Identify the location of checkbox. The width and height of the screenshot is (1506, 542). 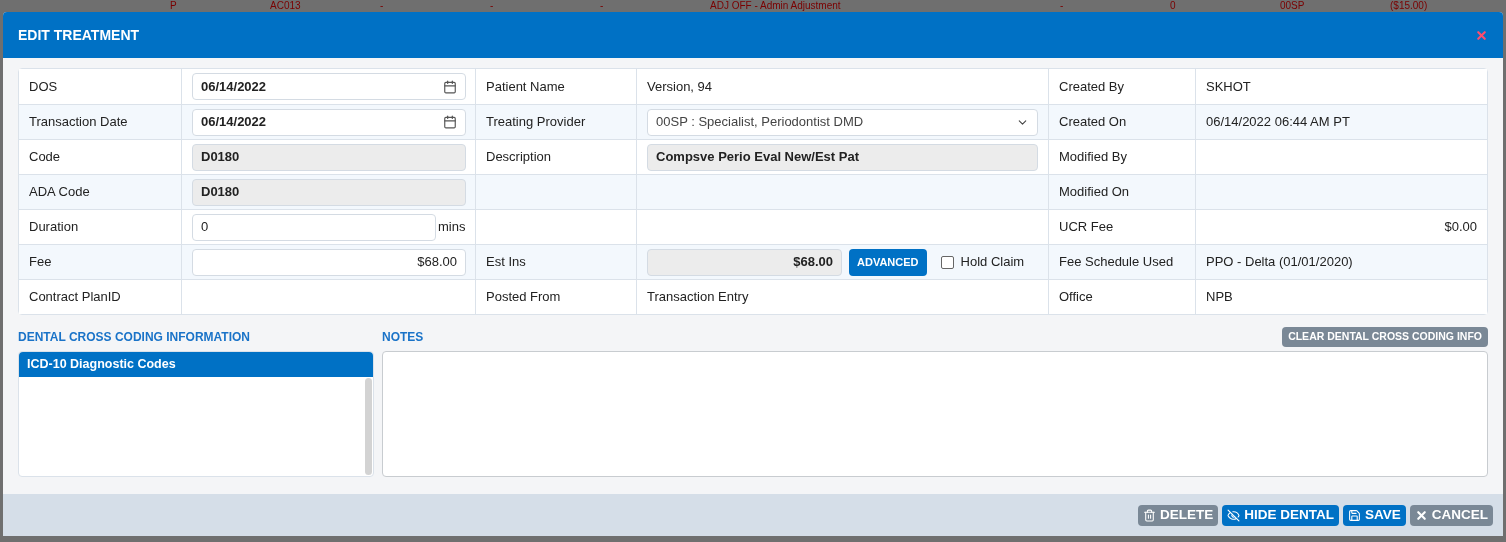
(947, 262).